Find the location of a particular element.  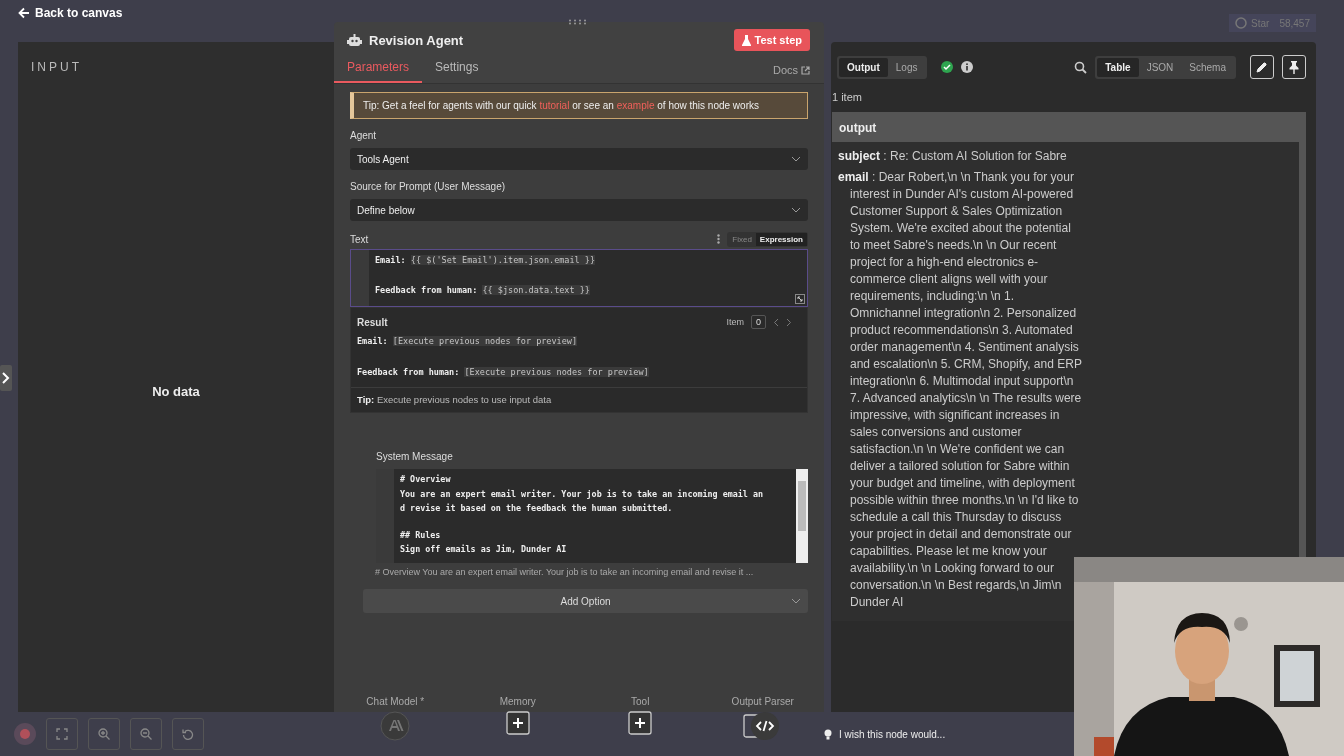

code-line: Sign off emails as Jim, Dunder AI is located at coordinates (484, 549).